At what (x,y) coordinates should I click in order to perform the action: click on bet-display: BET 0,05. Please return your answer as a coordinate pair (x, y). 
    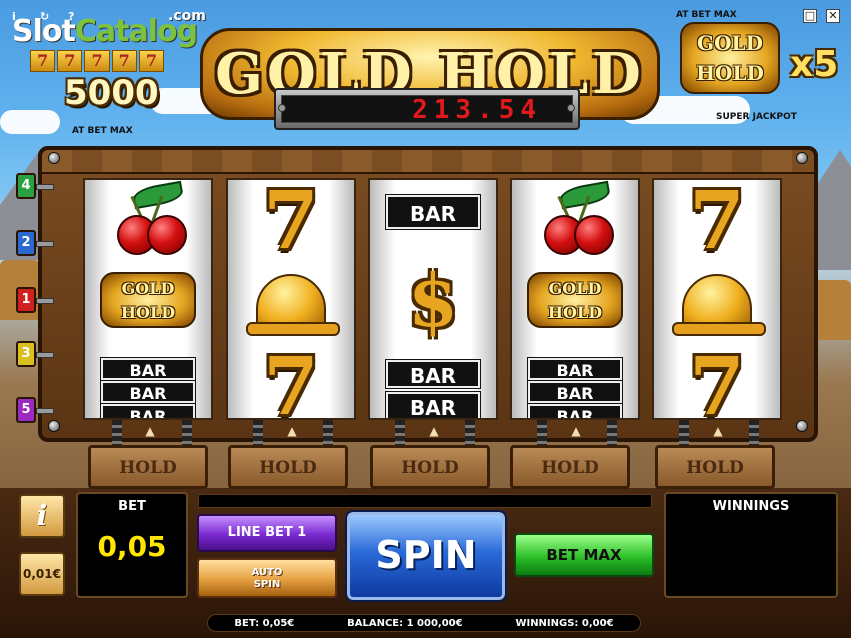
    Looking at the image, I should click on (132, 545).